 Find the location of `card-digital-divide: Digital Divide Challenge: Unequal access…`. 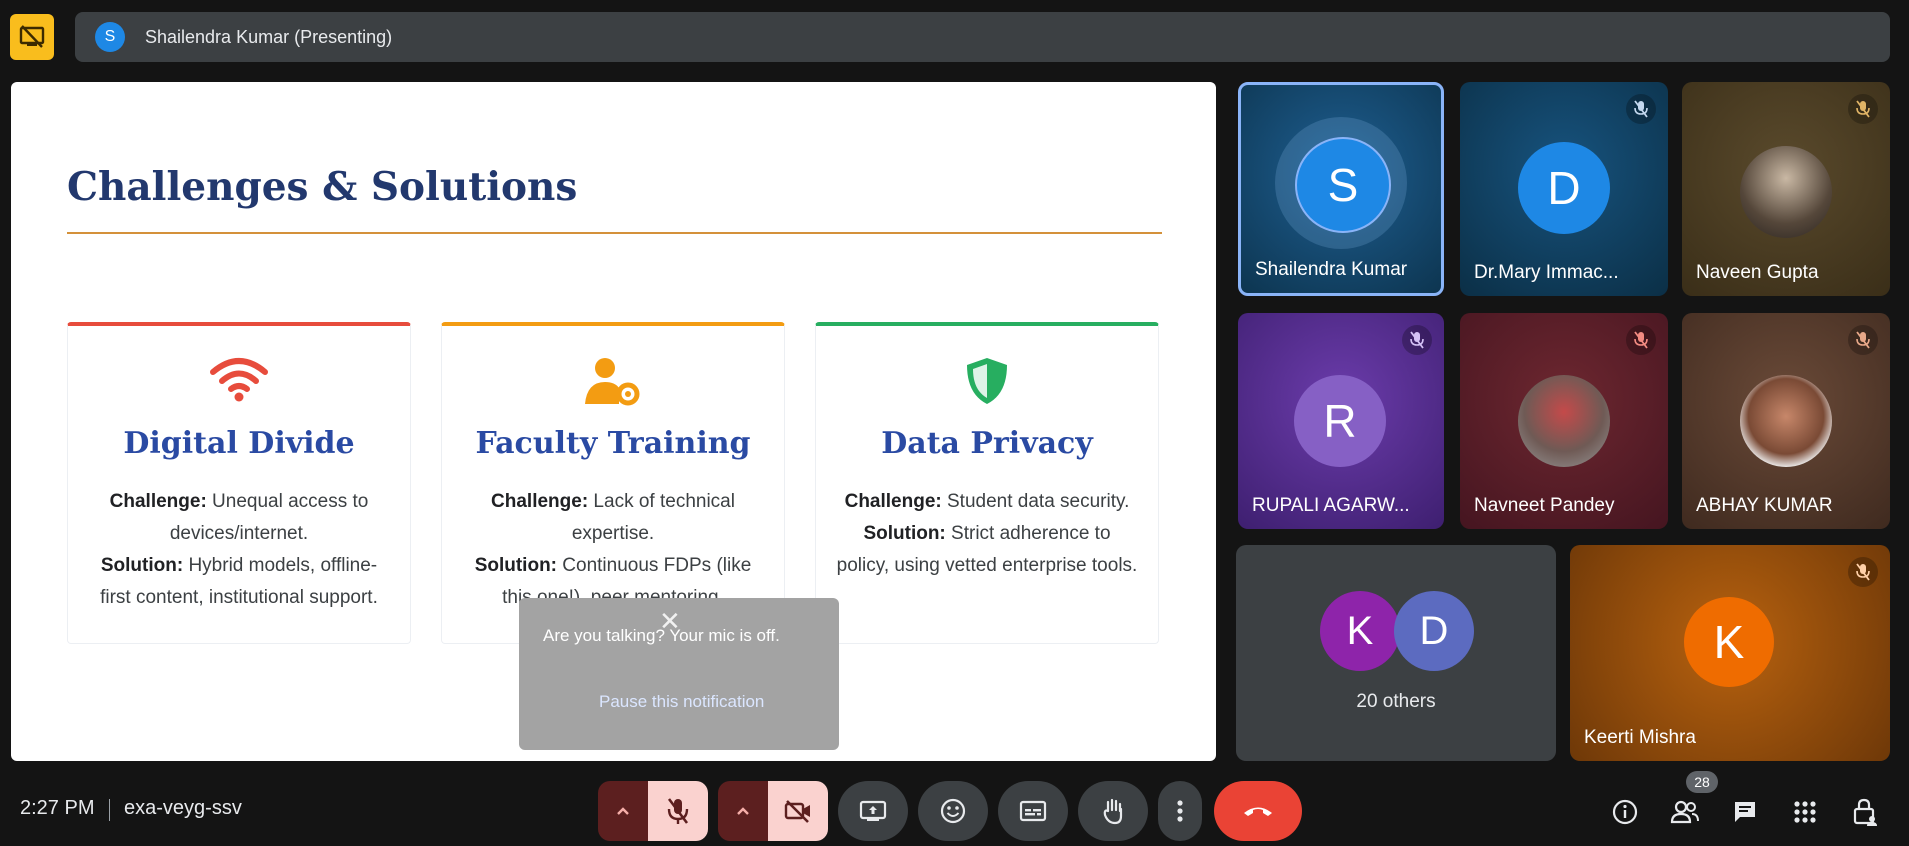

card-digital-divide: Digital Divide Challenge: Unequal access… is located at coordinates (239, 483).